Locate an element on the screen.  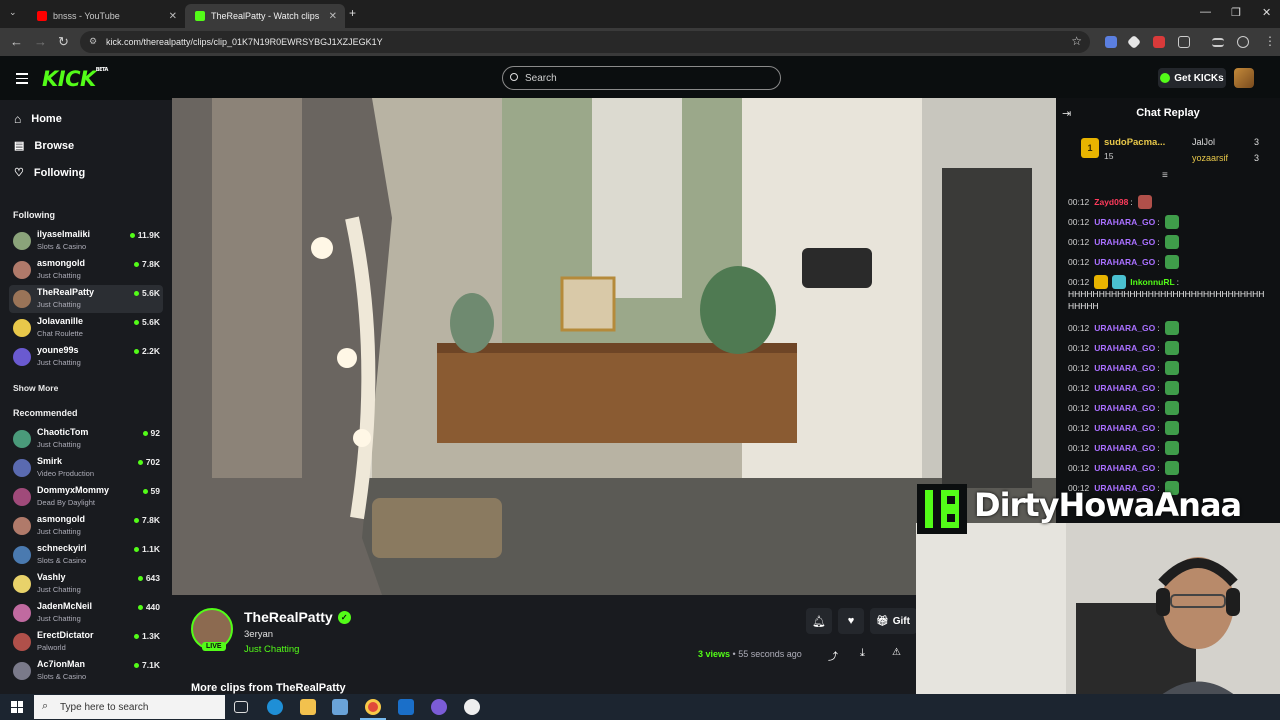
download-icon: ⤓ is located at coordinates (862, 653).